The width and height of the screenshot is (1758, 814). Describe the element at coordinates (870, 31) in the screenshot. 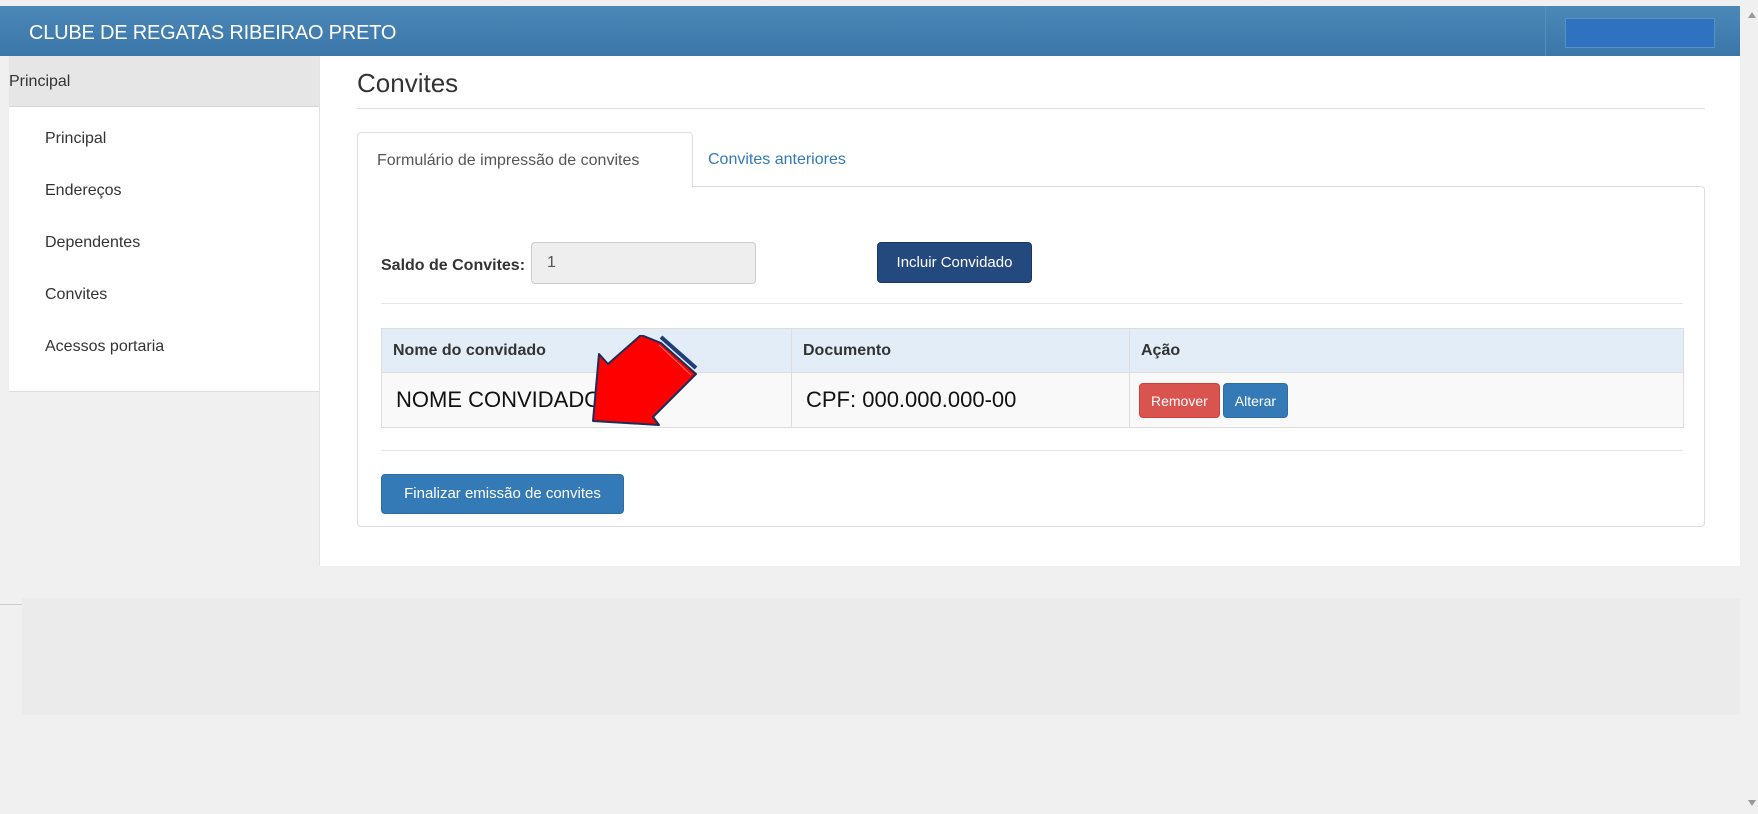

I see `app-header: CLUBE DE REGATAS RIBEIRAO PRETO` at that location.